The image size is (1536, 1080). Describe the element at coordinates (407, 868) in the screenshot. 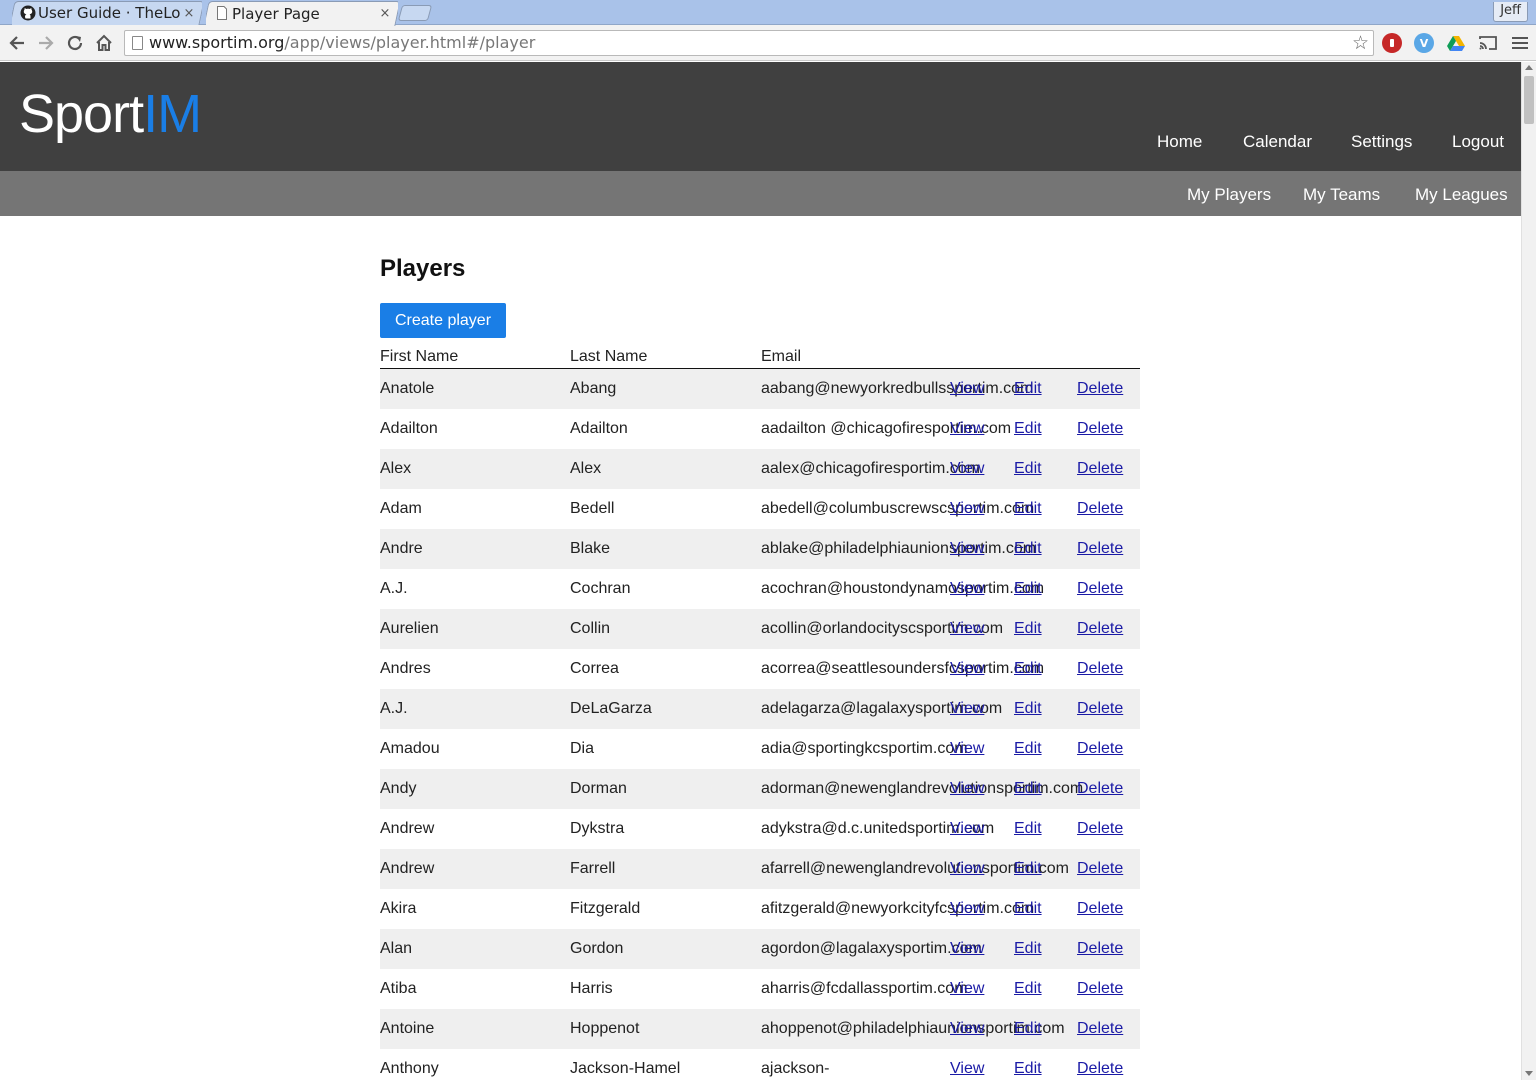

I see `first-name-cell: Andrew` at that location.